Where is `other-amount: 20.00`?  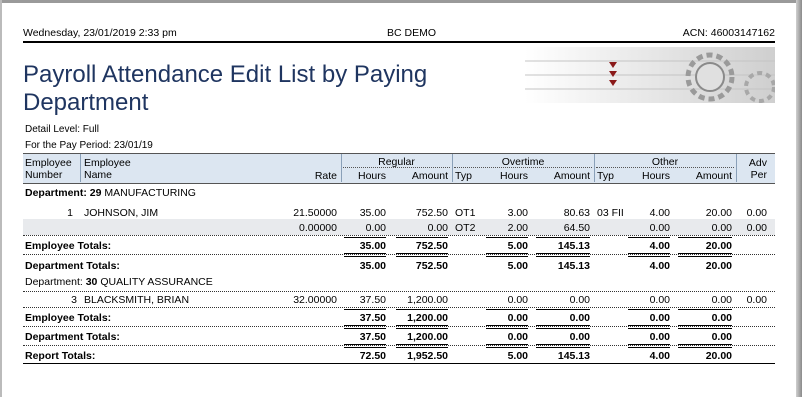 other-amount: 20.00 is located at coordinates (718, 213).